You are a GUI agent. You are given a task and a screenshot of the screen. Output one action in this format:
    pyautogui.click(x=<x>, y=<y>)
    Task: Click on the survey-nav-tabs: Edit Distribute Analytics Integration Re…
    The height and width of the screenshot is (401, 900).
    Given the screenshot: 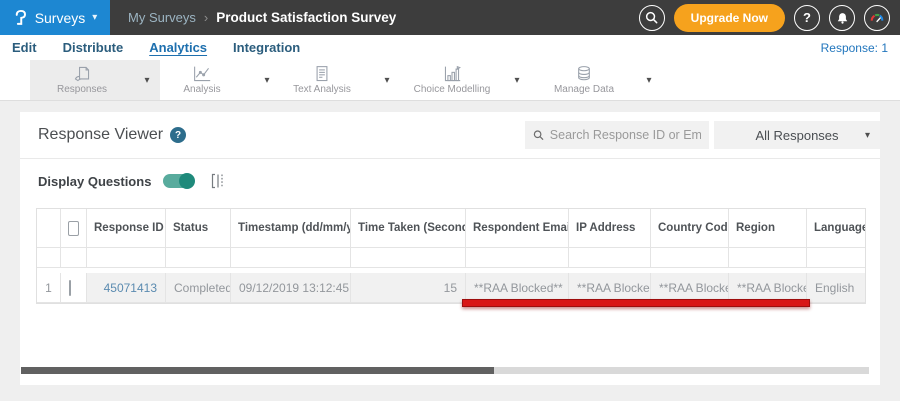 What is the action you would take?
    pyautogui.click(x=450, y=47)
    